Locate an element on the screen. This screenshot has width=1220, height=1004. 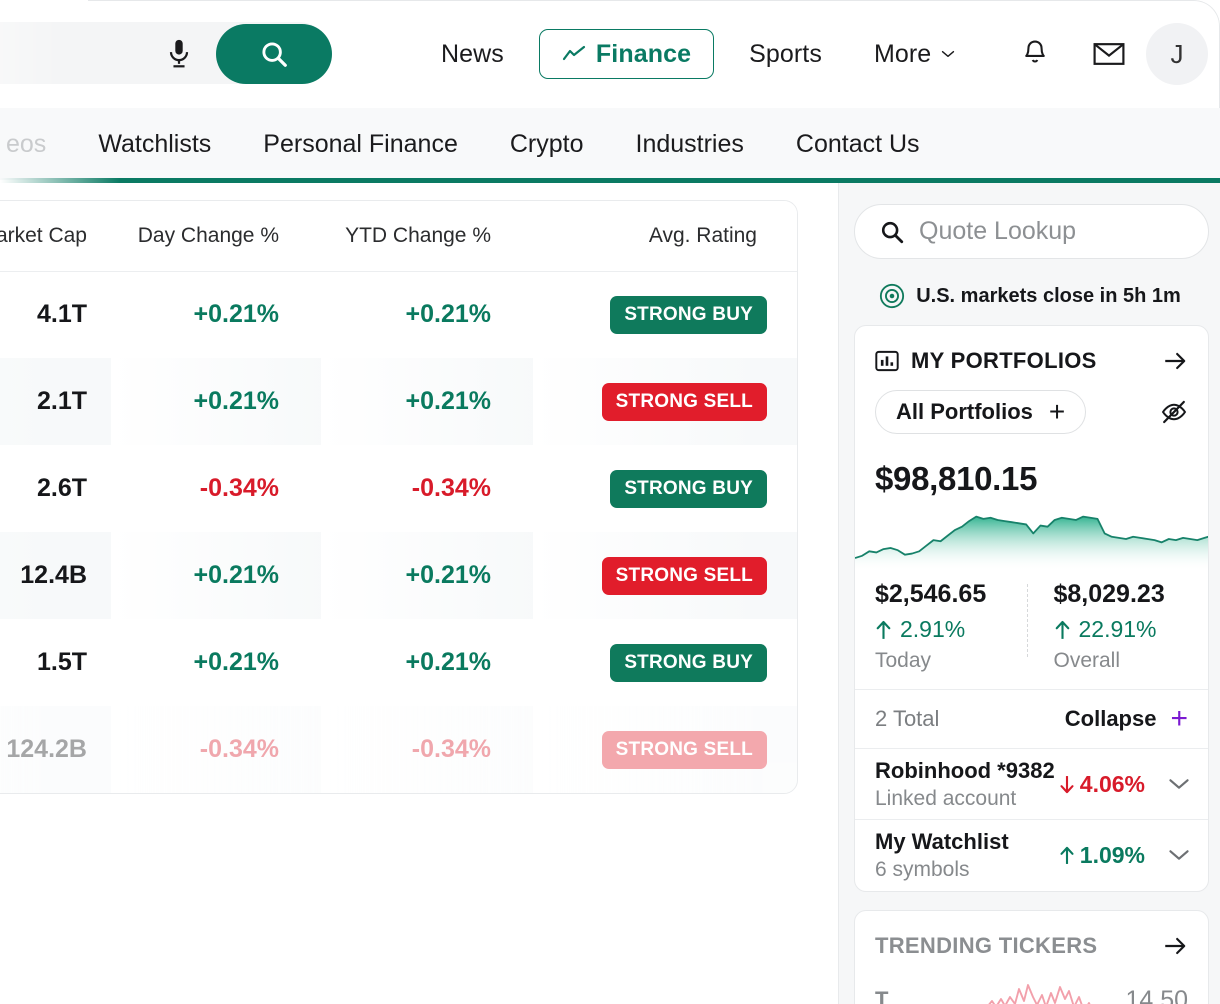
primary-nav: News Finance Sports More is located at coordinates (698, 54).